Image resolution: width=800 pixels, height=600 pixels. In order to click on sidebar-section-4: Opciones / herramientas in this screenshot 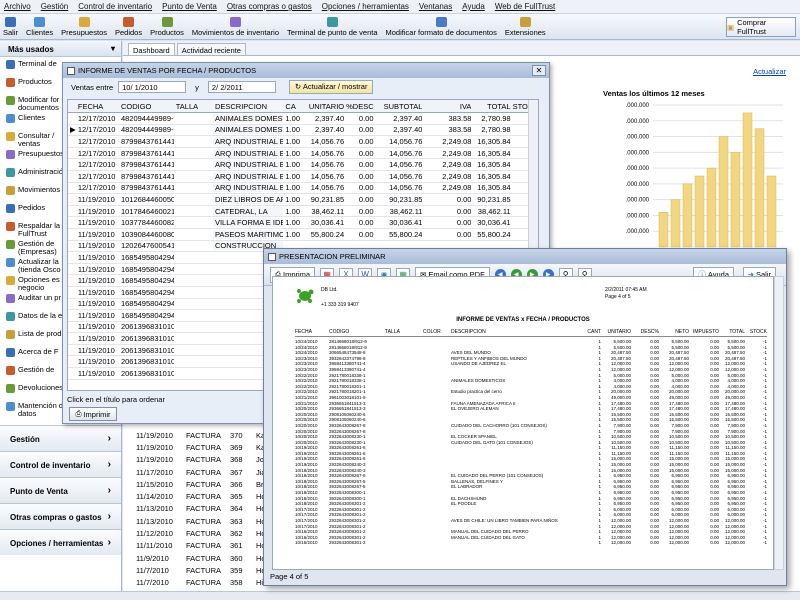, I will do `click(60, 542)`.